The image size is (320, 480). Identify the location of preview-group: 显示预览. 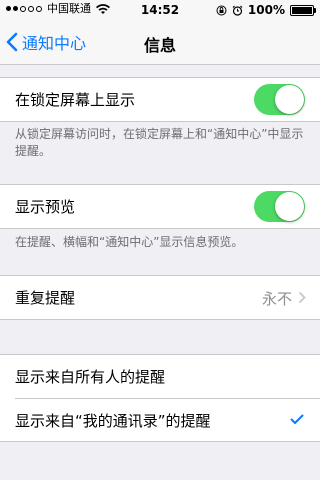
(160, 206).